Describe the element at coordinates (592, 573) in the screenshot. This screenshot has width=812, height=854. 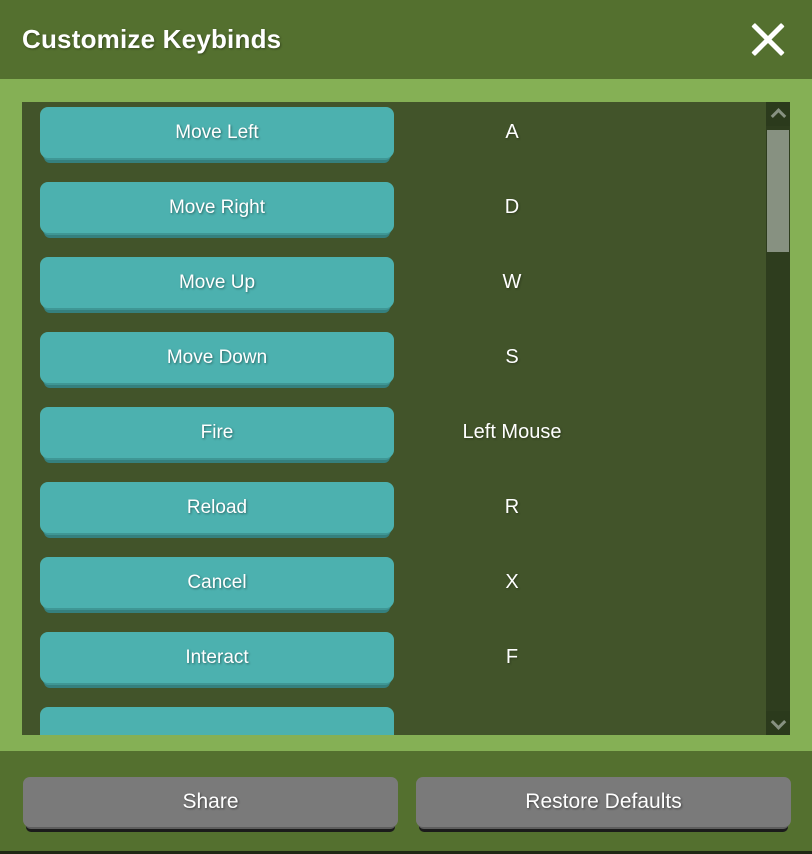
I see `keybind-key-cell: X` at that location.